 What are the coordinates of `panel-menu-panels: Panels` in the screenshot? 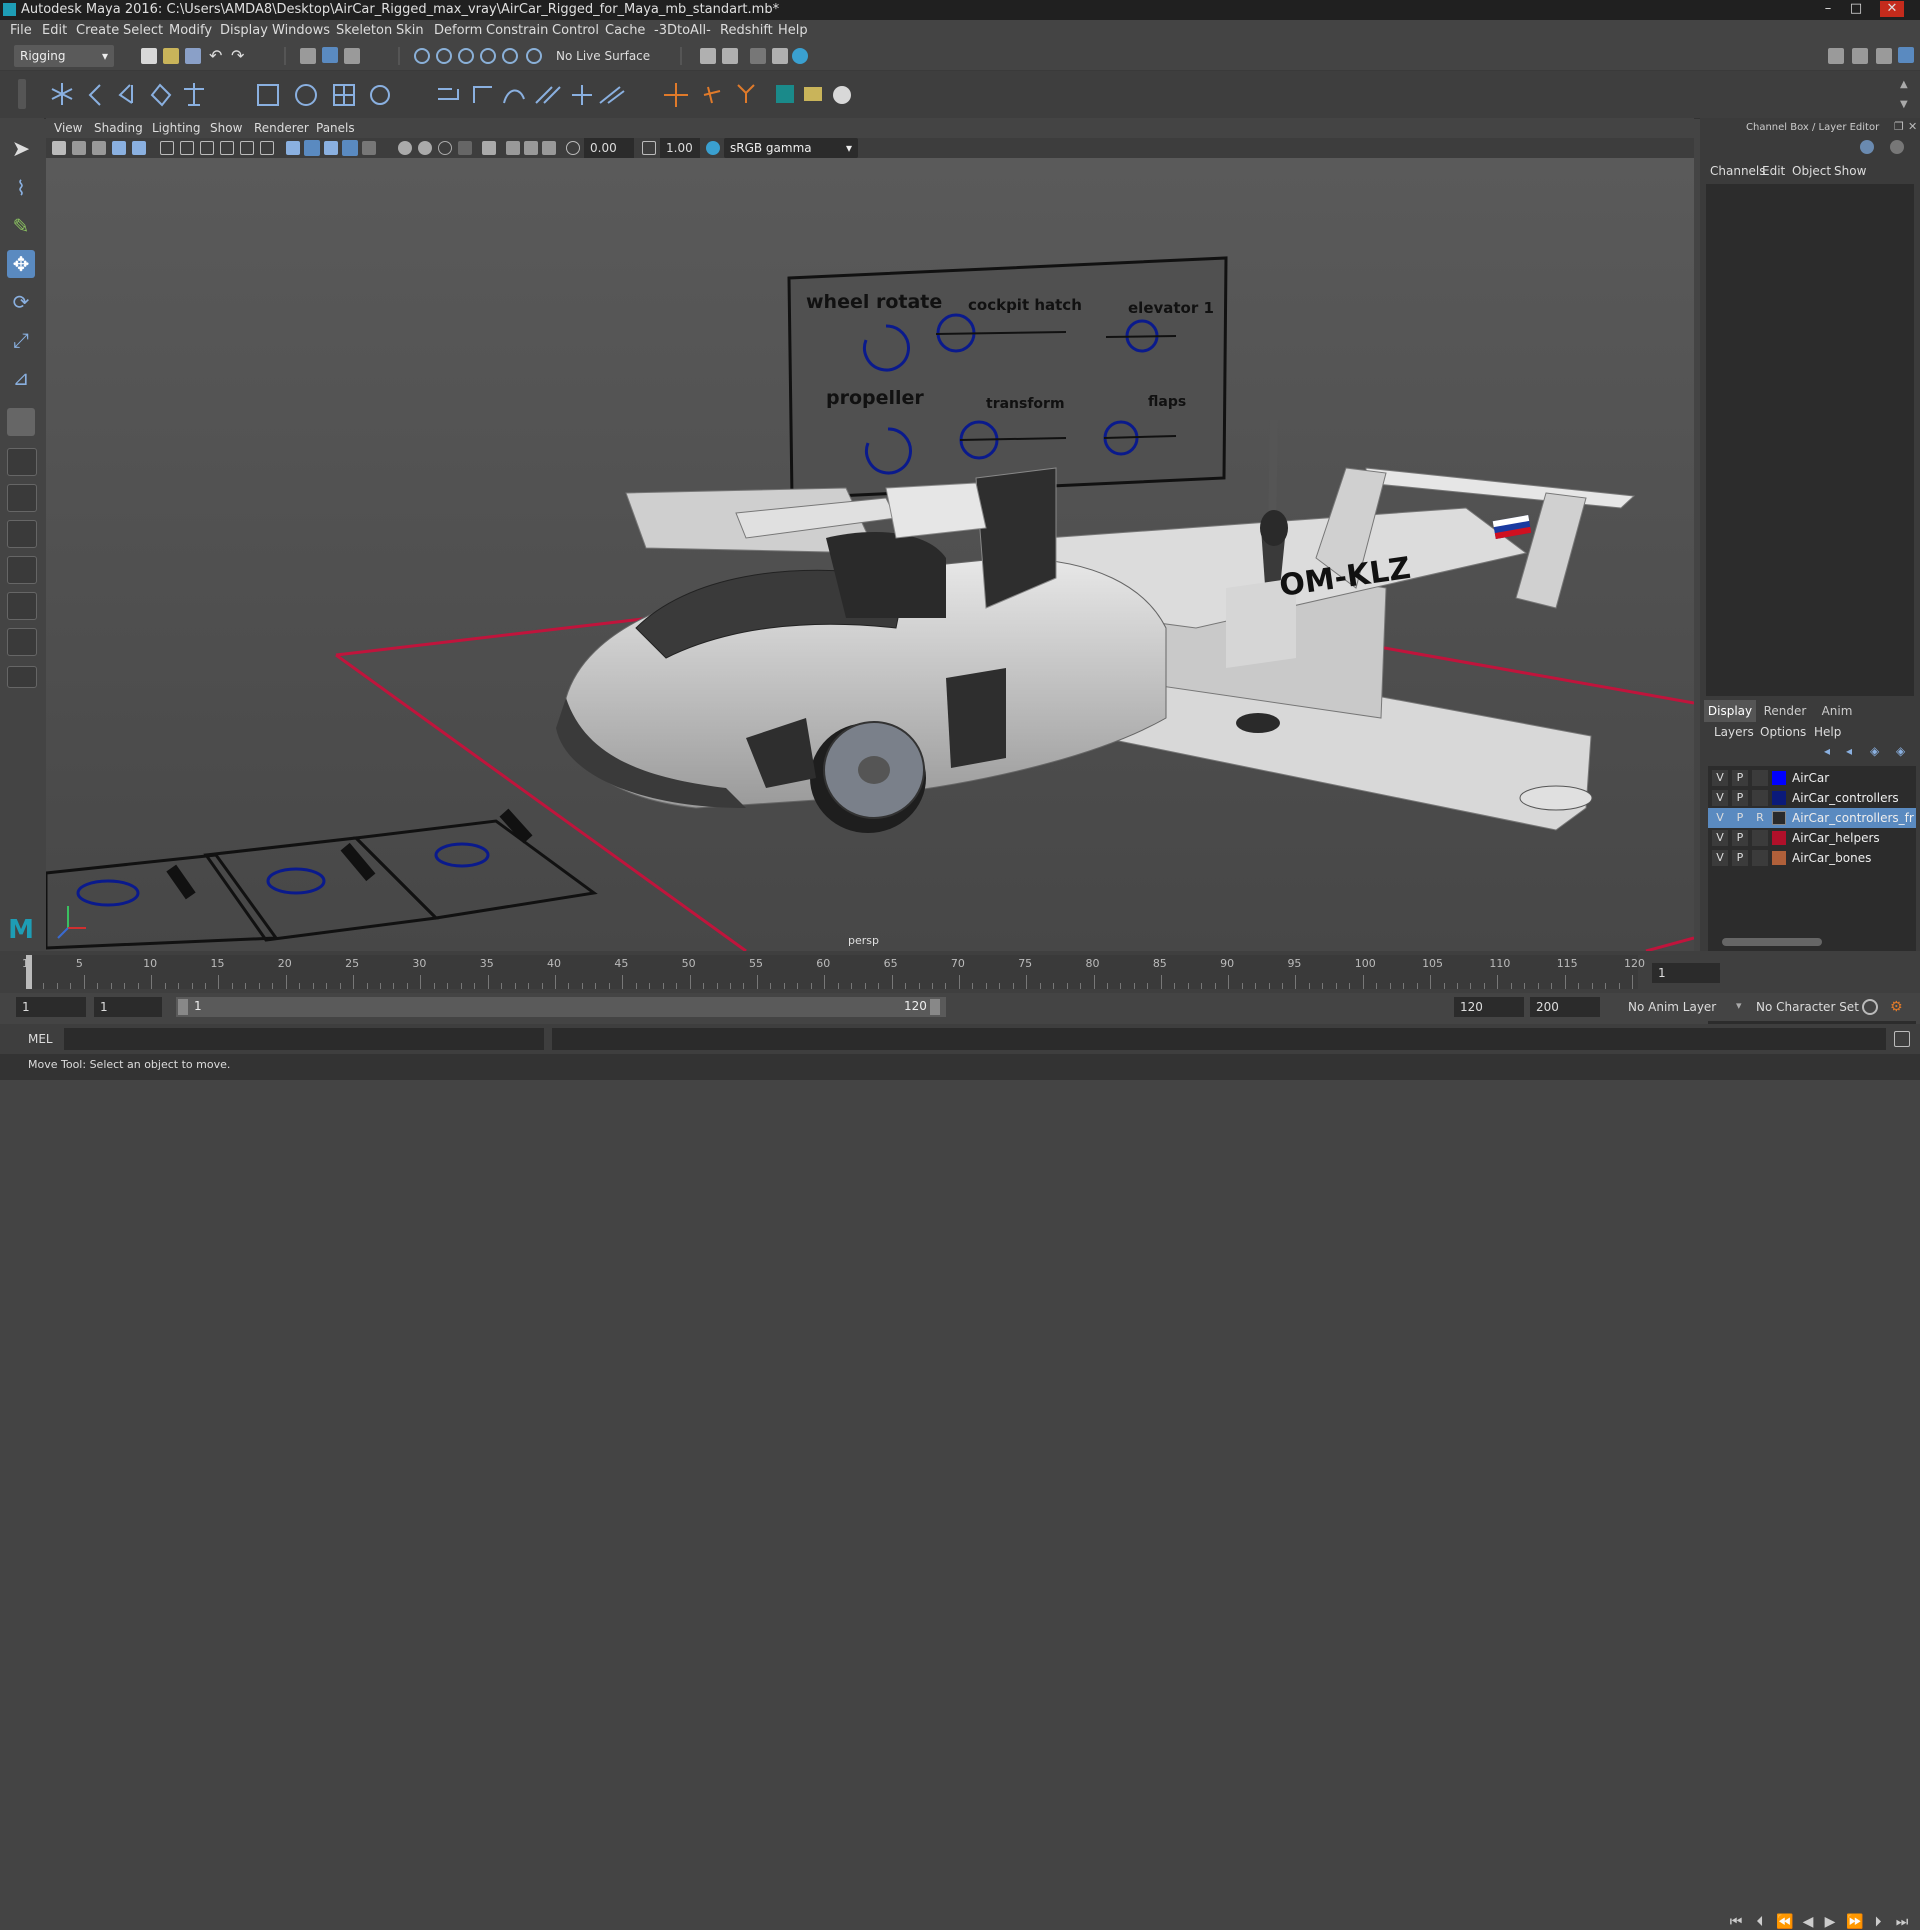 It's located at (335, 128).